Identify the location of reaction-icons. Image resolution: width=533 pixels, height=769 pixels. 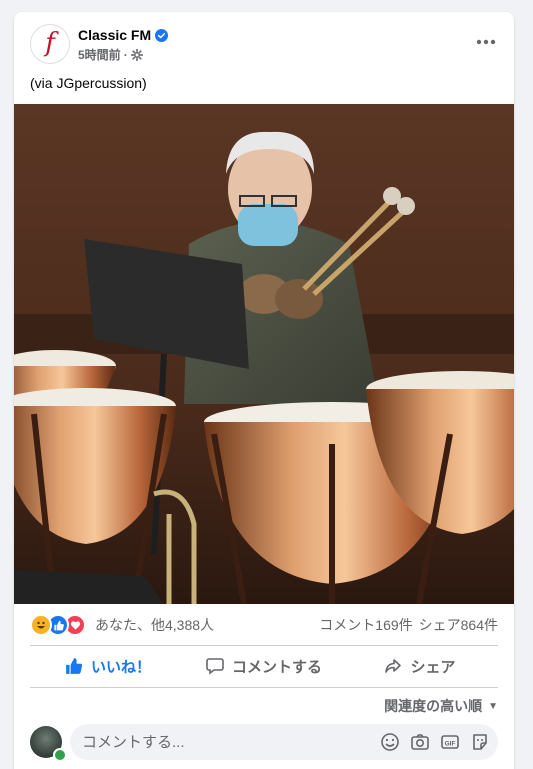
(58, 625).